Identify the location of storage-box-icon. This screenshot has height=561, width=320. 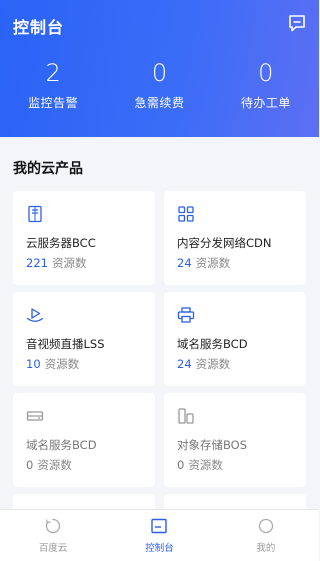
(35, 416).